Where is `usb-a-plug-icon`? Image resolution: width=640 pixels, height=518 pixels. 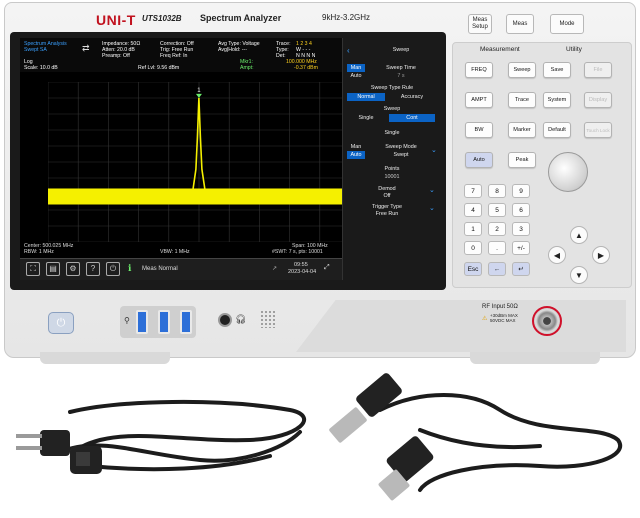 usb-a-plug-icon is located at coordinates (365, 408).